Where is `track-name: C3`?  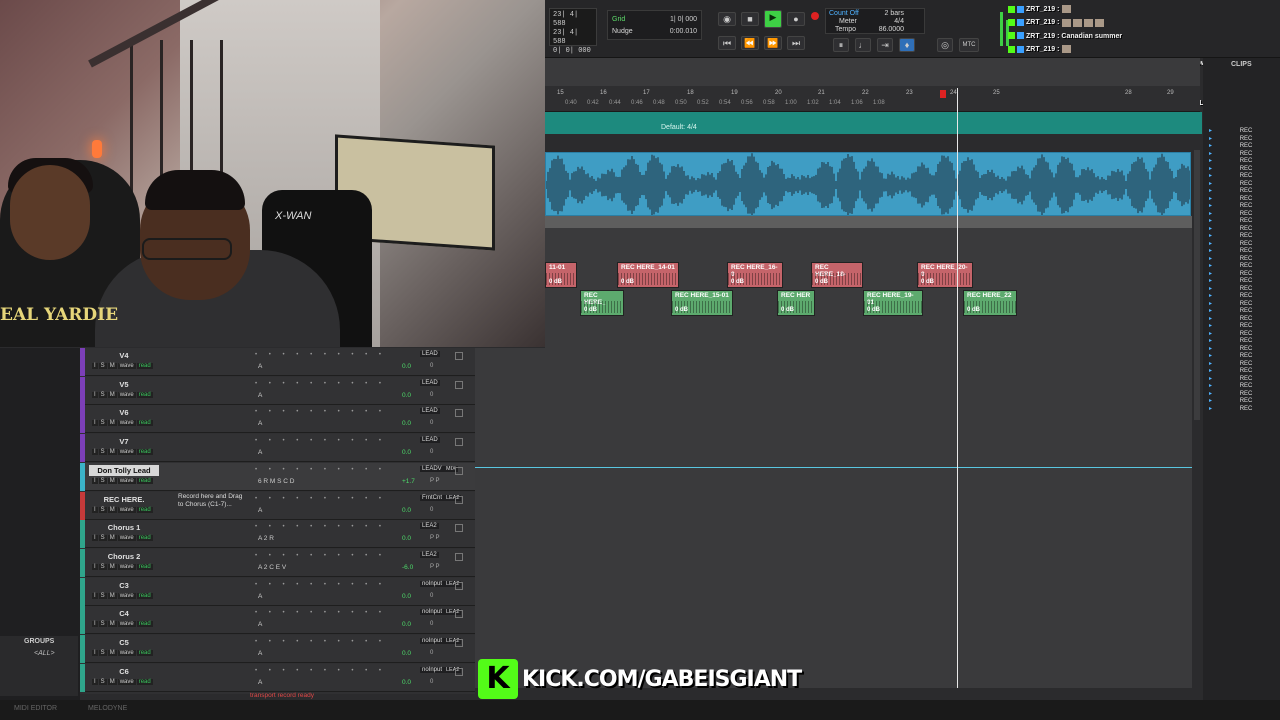
track-name: C3 is located at coordinates (124, 585).